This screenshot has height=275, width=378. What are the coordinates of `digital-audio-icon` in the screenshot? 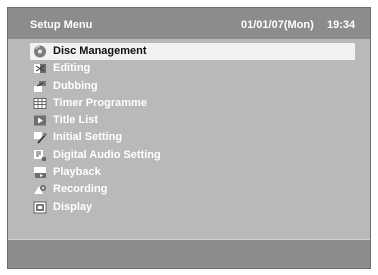 It's located at (40, 155).